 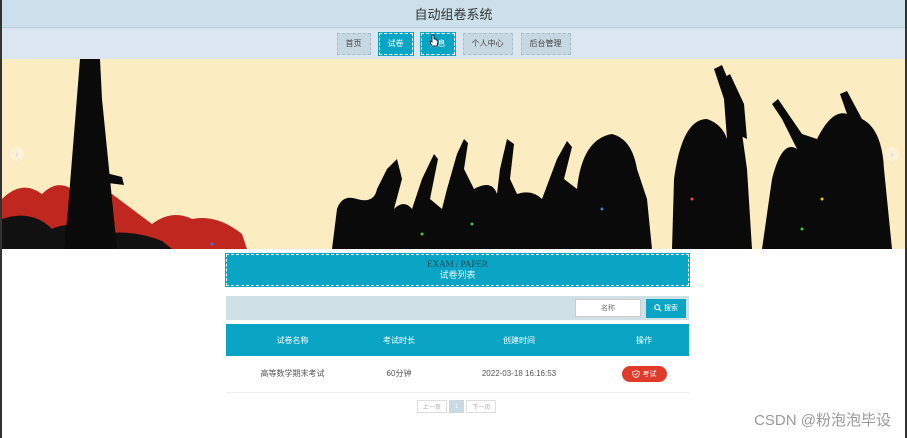 I want to click on app-title: 自动组卷系统, so click(x=453, y=14).